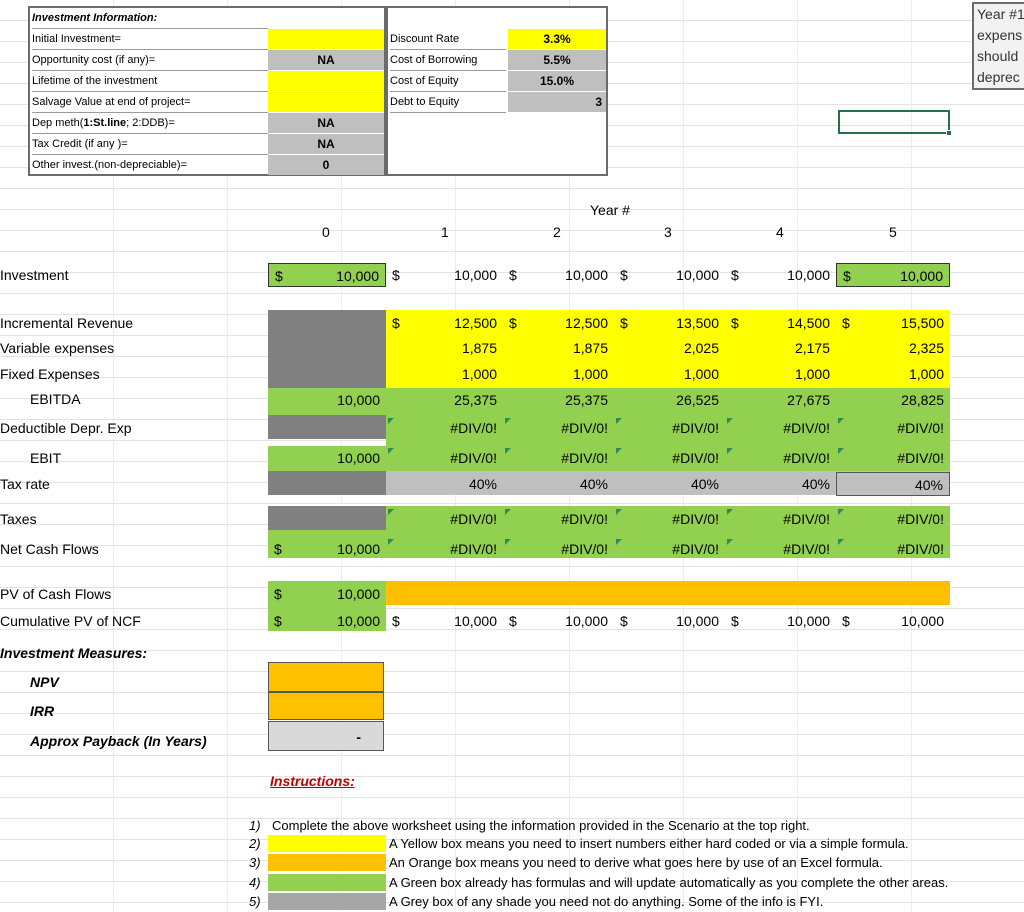 The width and height of the screenshot is (1024, 912). I want to click on revenue-value-3: 13,500, so click(697, 323).